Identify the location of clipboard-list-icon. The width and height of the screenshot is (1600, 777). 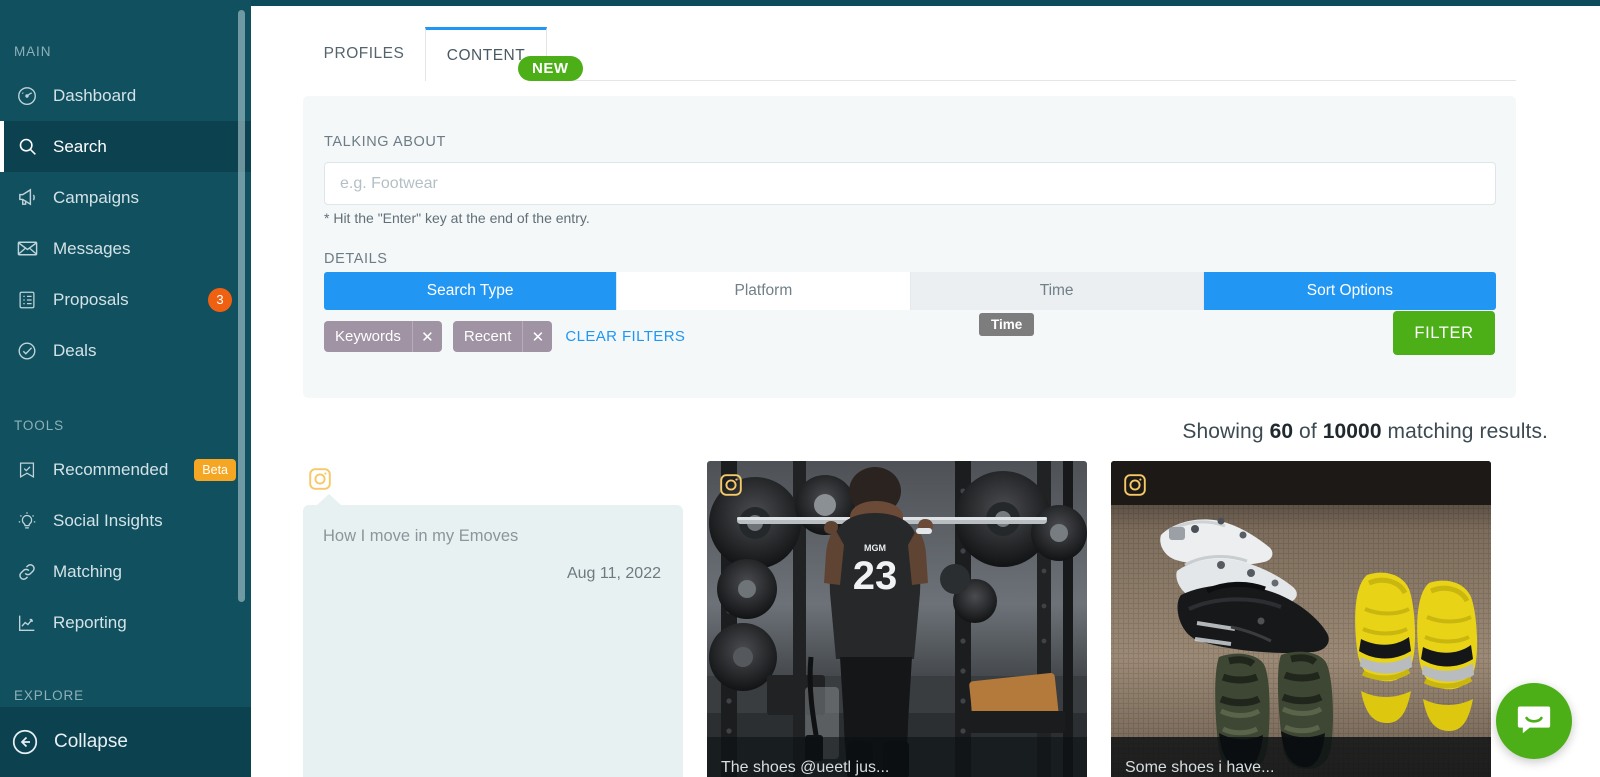
(27, 300).